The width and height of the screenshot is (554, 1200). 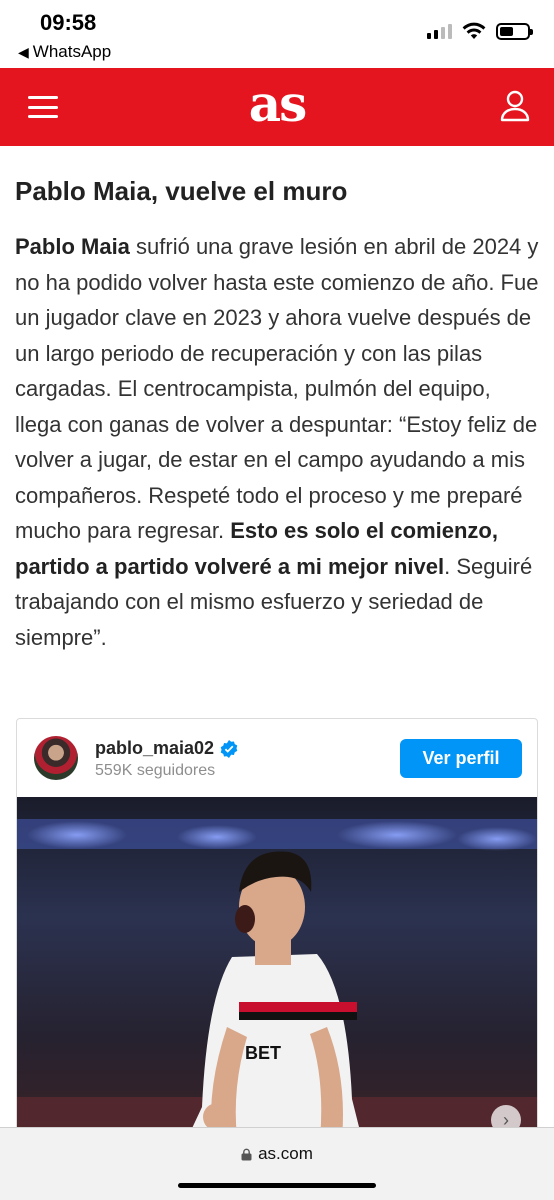 I want to click on url-display: as.com, so click(x=277, y=1154).